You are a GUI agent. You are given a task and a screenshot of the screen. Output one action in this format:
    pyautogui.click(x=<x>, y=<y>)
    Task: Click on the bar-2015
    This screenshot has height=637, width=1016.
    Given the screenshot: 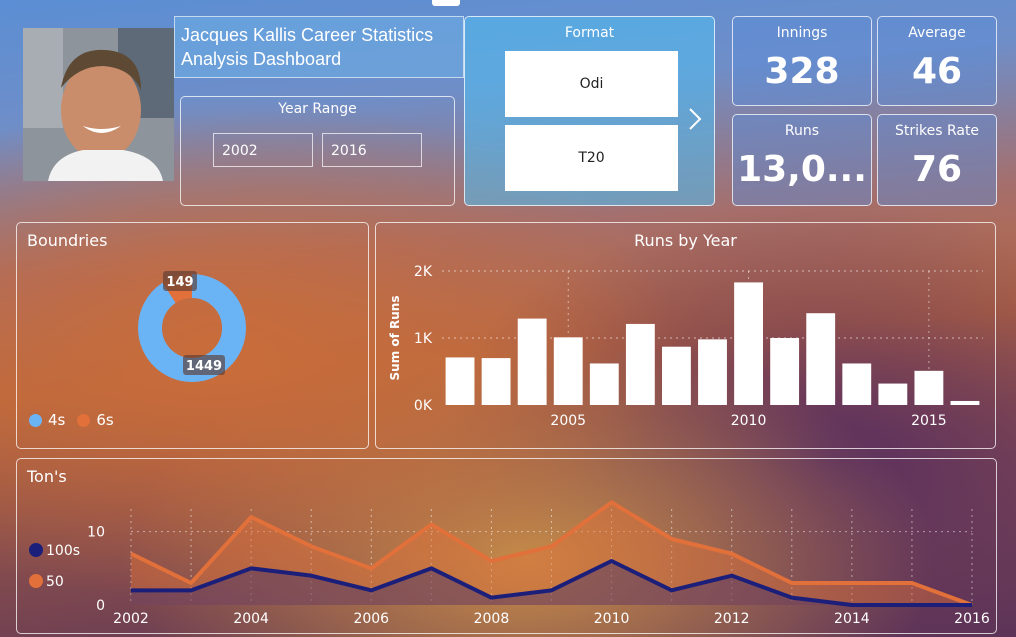 What is the action you would take?
    pyautogui.click(x=929, y=387)
    